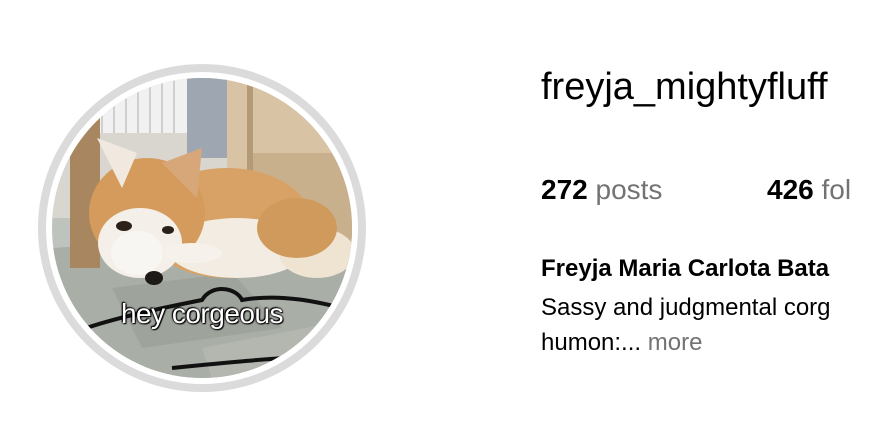  I want to click on username: freyja_mightyfluff, so click(684, 87).